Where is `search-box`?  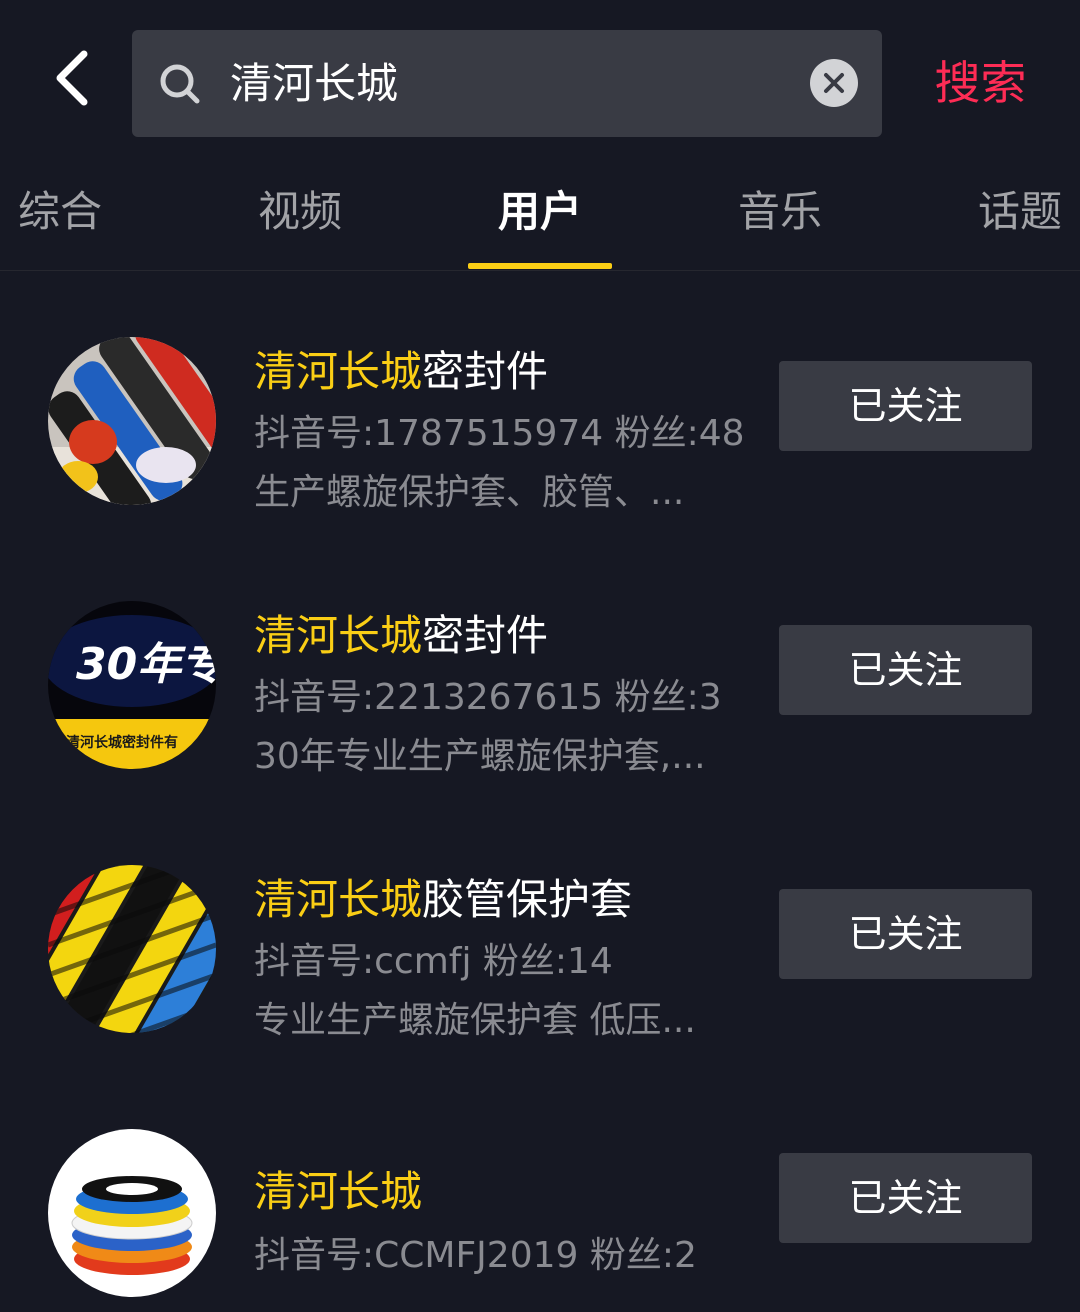
search-box is located at coordinates (507, 83).